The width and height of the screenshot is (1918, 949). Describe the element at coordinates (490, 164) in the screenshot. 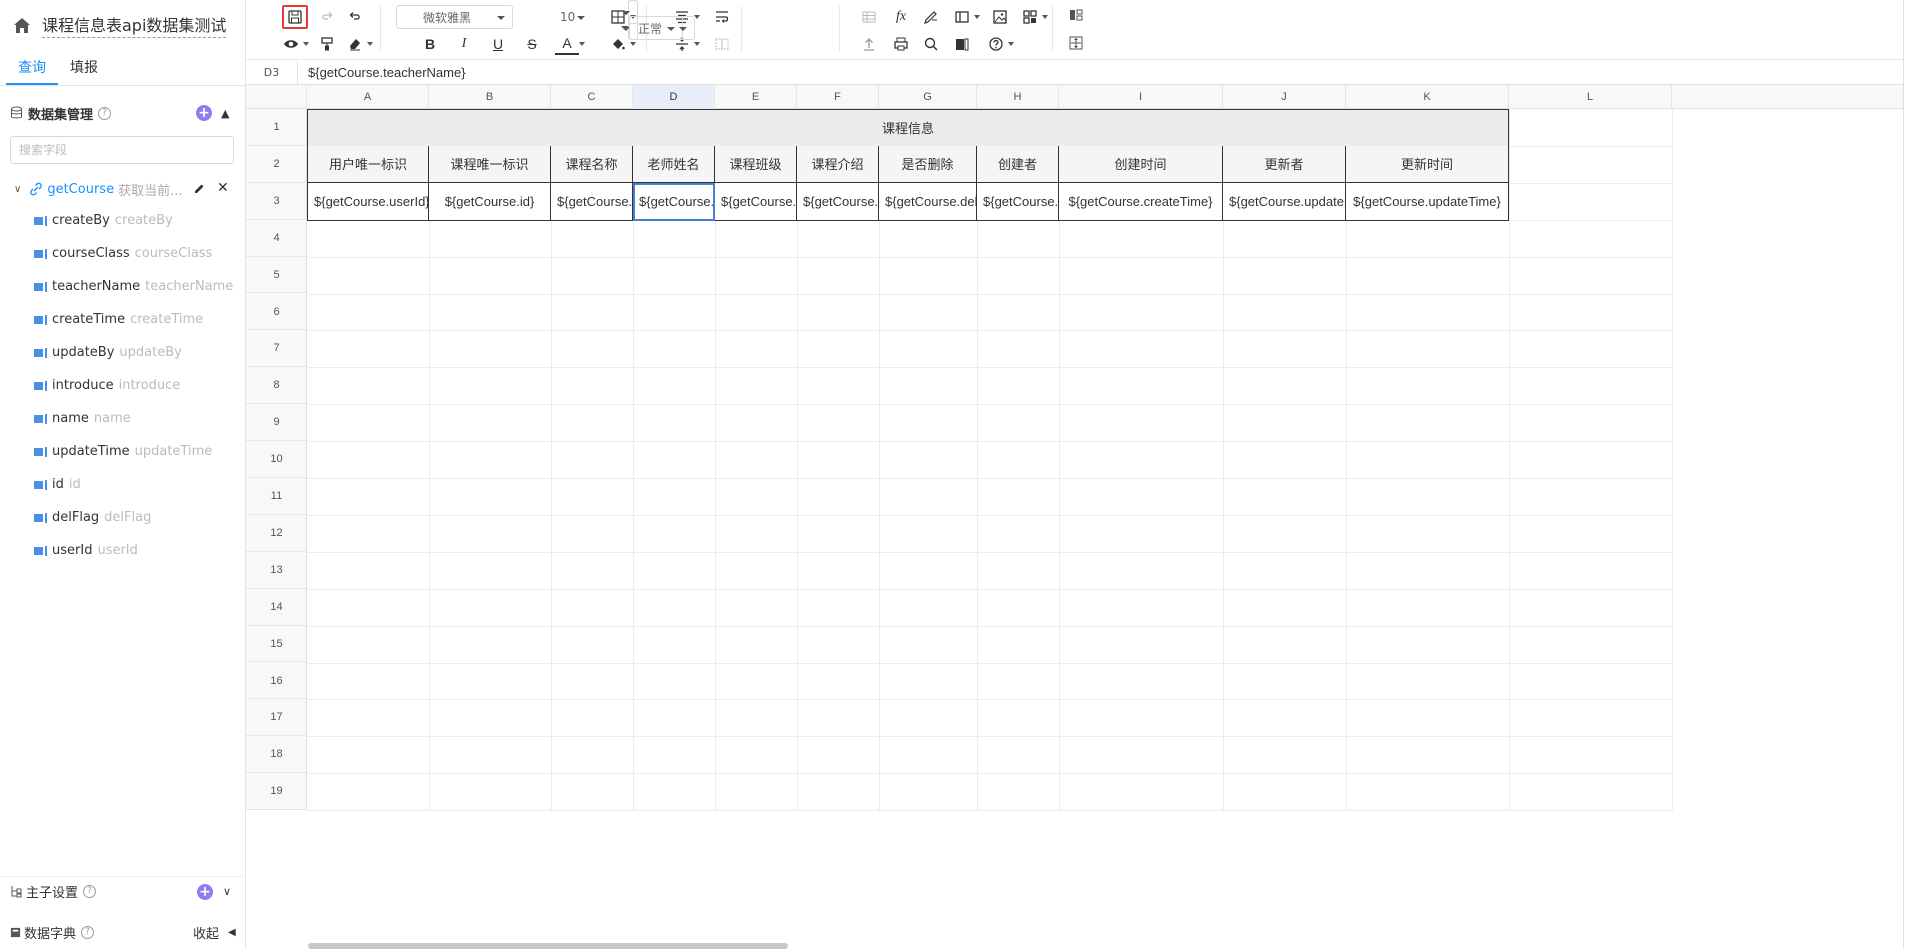

I see `header-cell: 课程唯一标识` at that location.